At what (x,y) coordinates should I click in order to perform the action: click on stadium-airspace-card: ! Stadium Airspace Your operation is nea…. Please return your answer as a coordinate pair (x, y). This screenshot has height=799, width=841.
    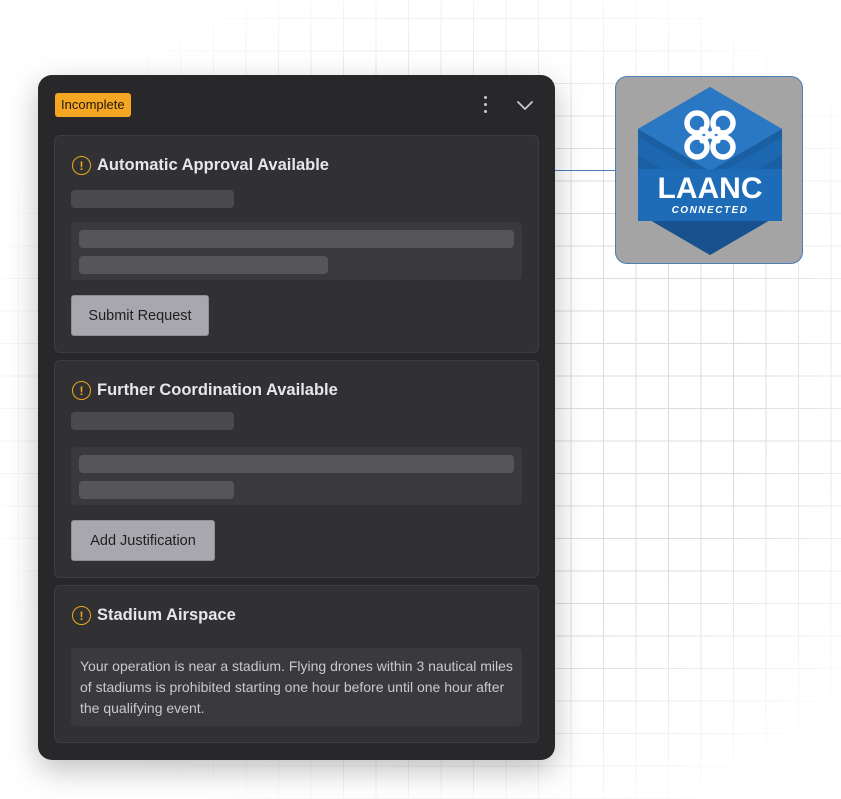
    Looking at the image, I should click on (296, 664).